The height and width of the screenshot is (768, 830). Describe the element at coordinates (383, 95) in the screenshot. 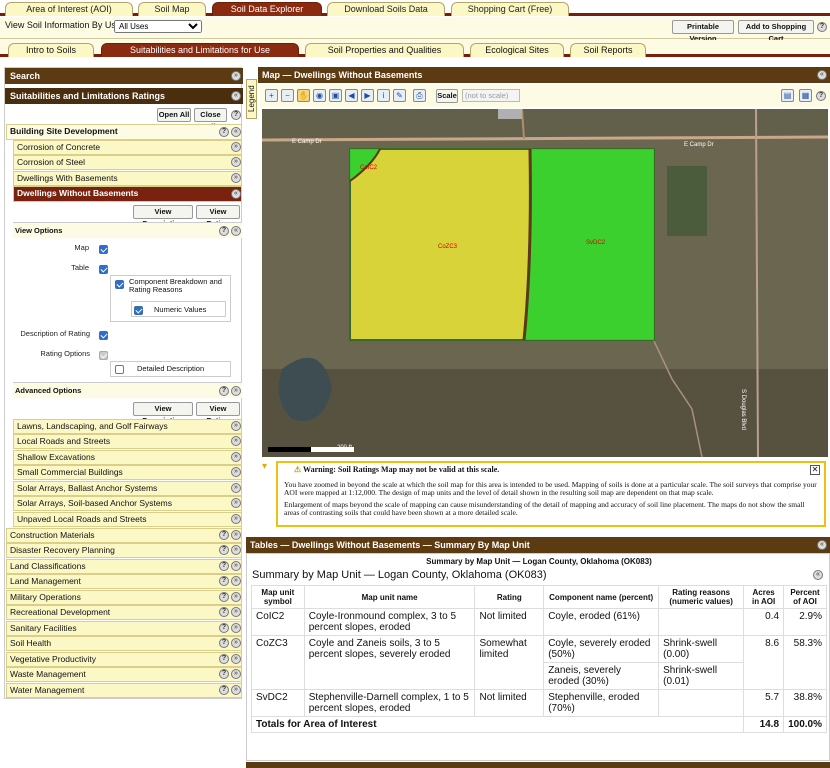

I see `identify-icon: i` at that location.